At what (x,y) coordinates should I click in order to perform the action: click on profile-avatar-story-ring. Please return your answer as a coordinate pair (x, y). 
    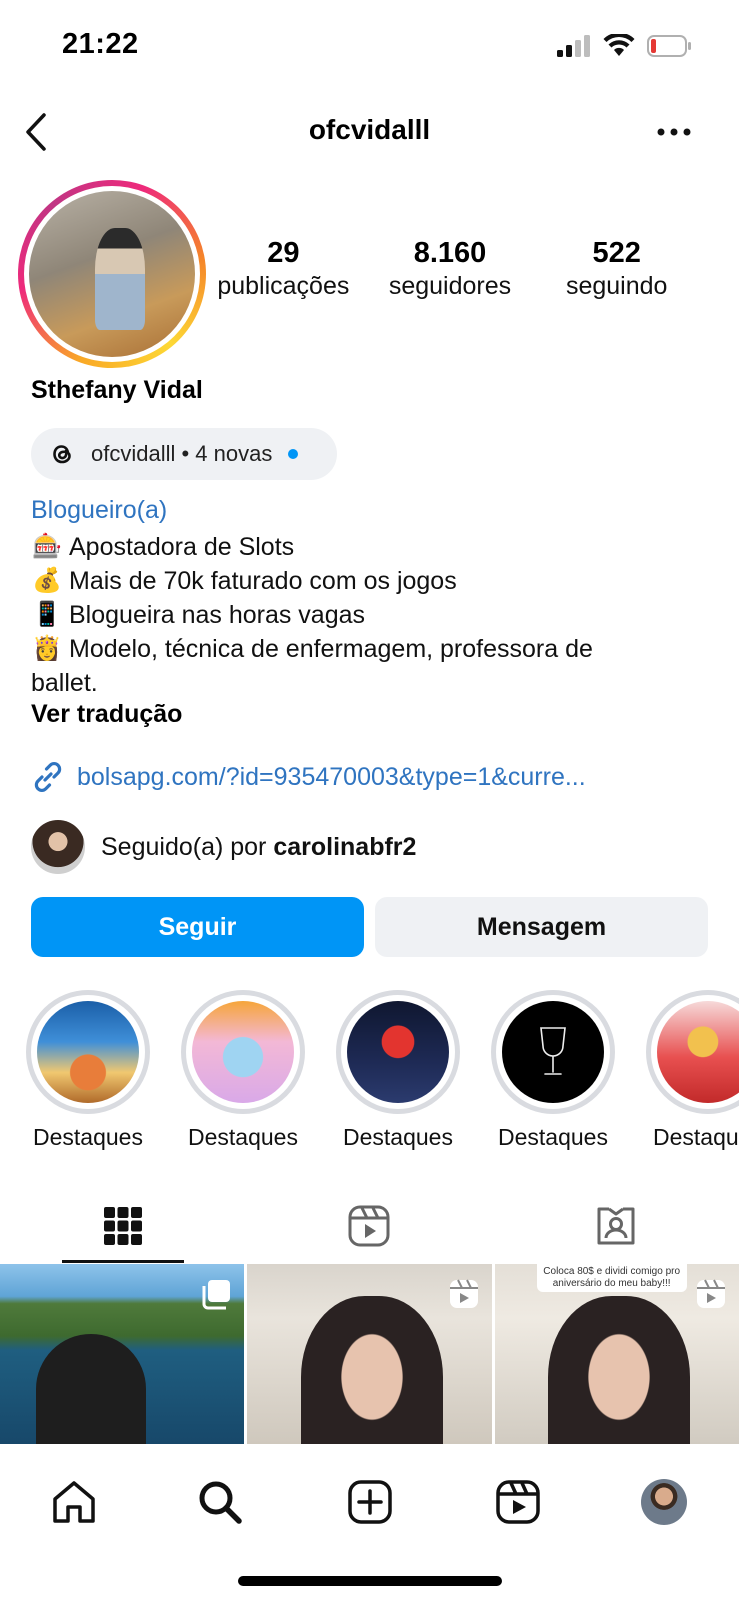
    Looking at the image, I should click on (112, 274).